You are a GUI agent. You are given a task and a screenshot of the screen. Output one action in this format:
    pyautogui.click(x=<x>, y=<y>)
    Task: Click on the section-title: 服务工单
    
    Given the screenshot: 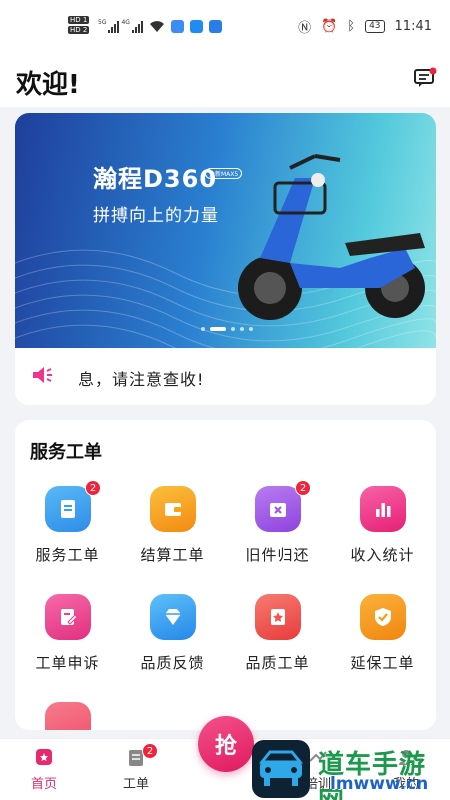 What is the action you would take?
    pyautogui.click(x=66, y=452)
    